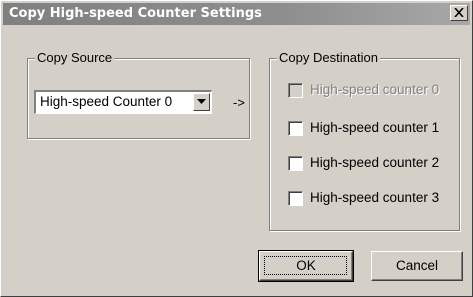 The width and height of the screenshot is (473, 297). I want to click on copy-arrow-text: ->, so click(239, 102).